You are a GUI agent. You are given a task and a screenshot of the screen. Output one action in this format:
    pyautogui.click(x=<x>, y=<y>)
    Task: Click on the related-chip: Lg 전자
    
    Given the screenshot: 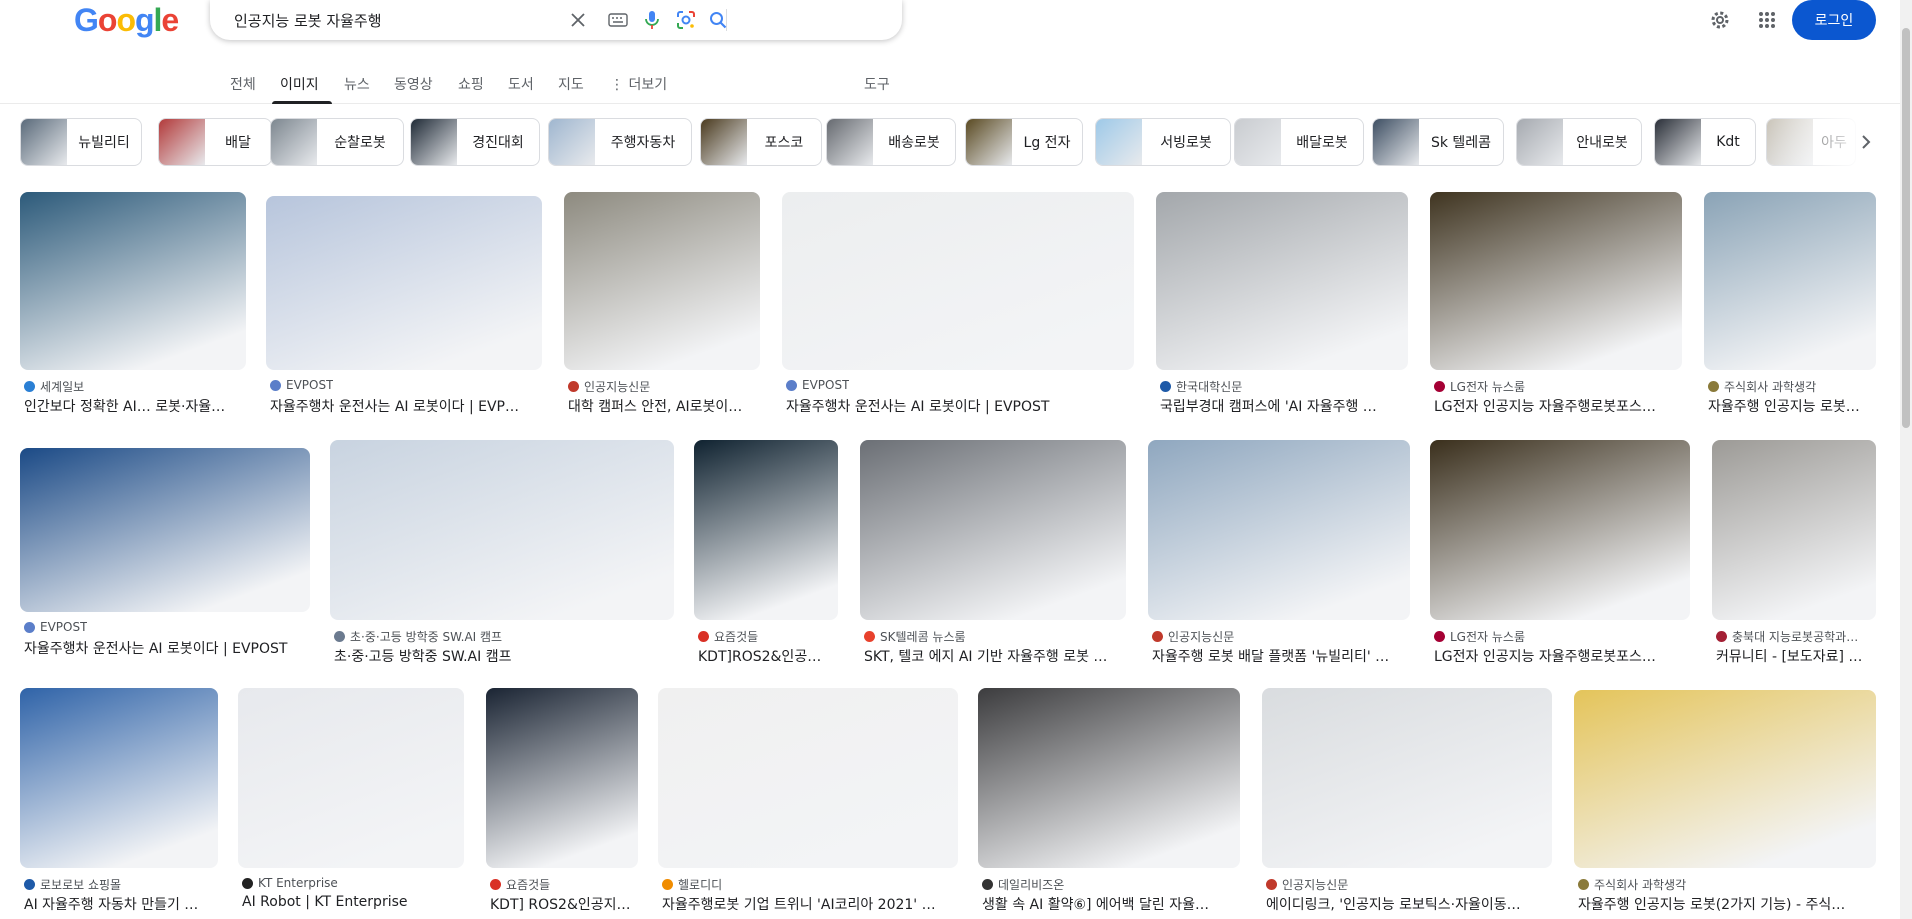 What is the action you would take?
    pyautogui.click(x=1024, y=142)
    